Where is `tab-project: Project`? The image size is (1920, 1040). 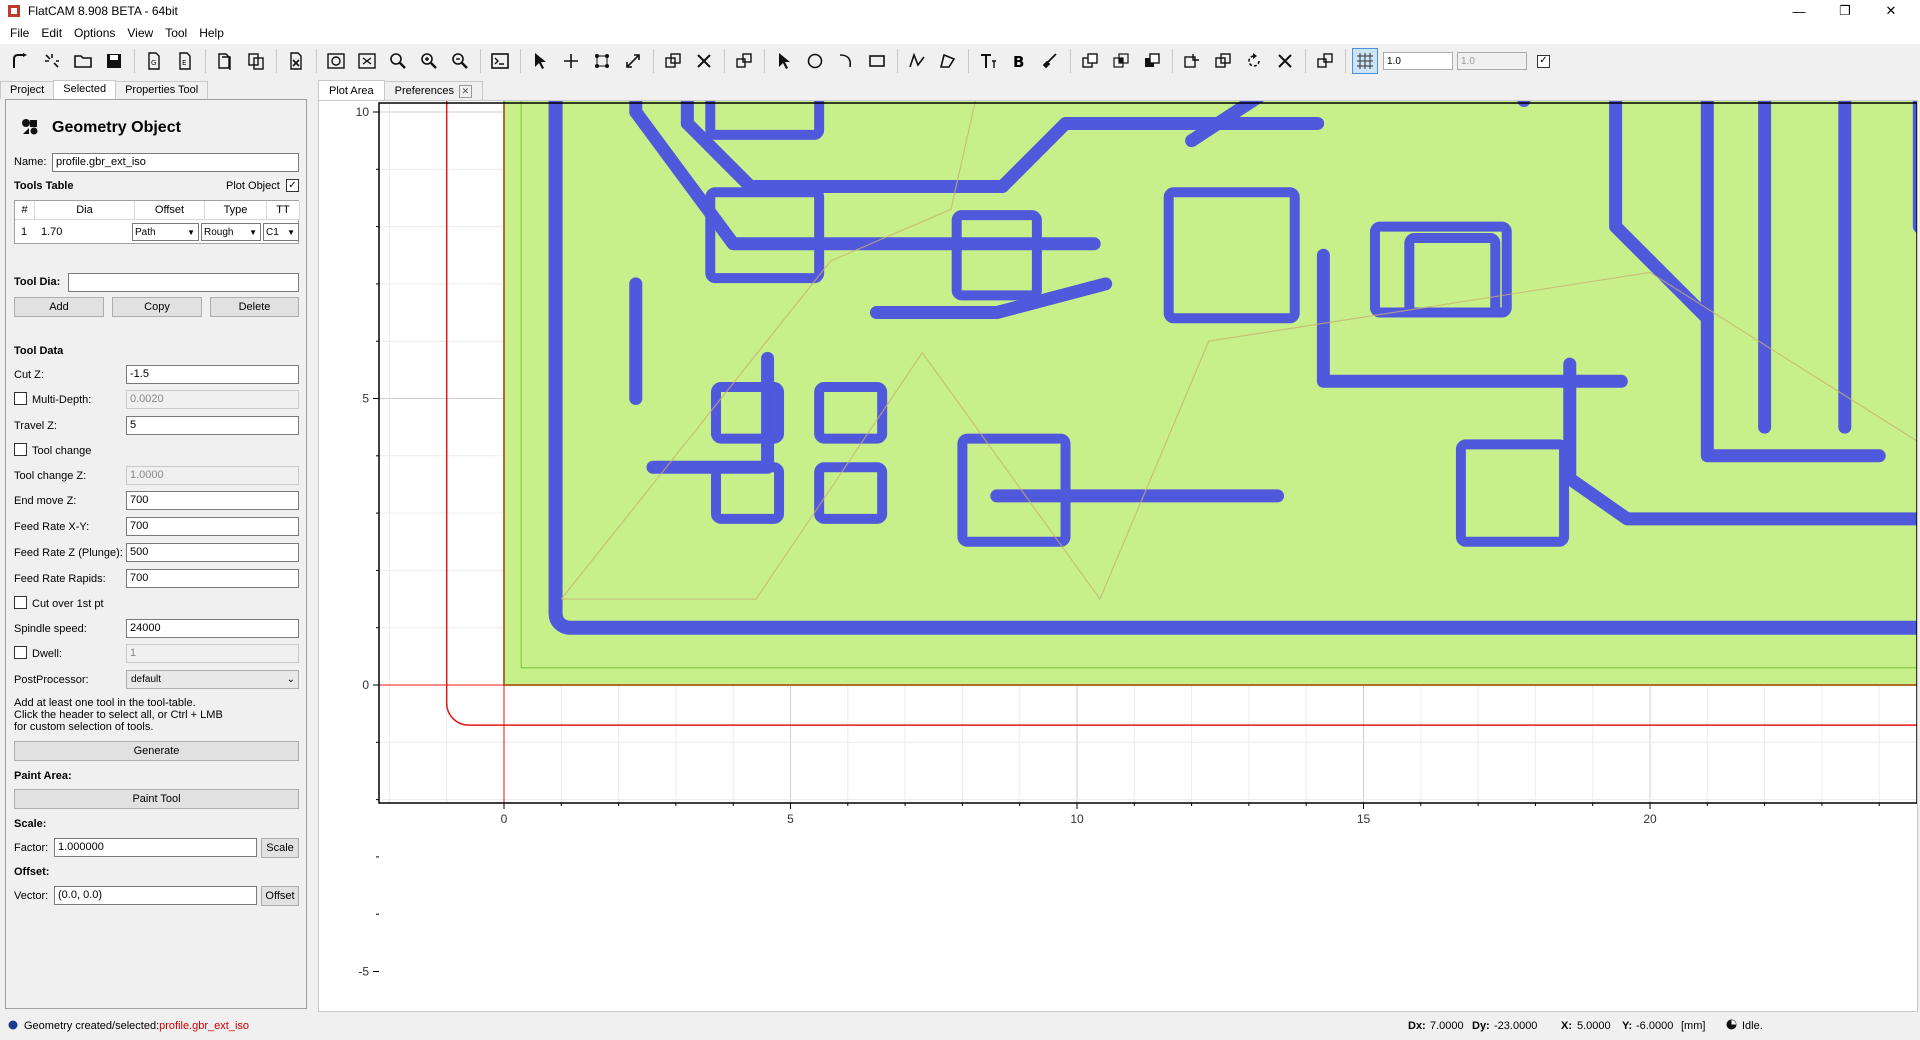 tab-project: Project is located at coordinates (27, 90).